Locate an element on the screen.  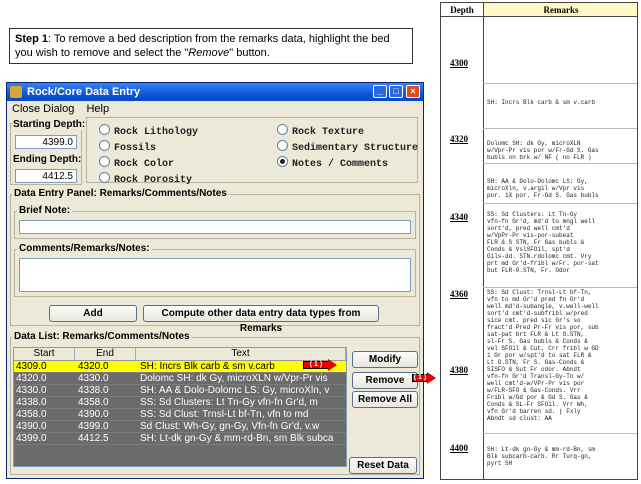
cell-start: 4358.0 is located at coordinates (31, 414).